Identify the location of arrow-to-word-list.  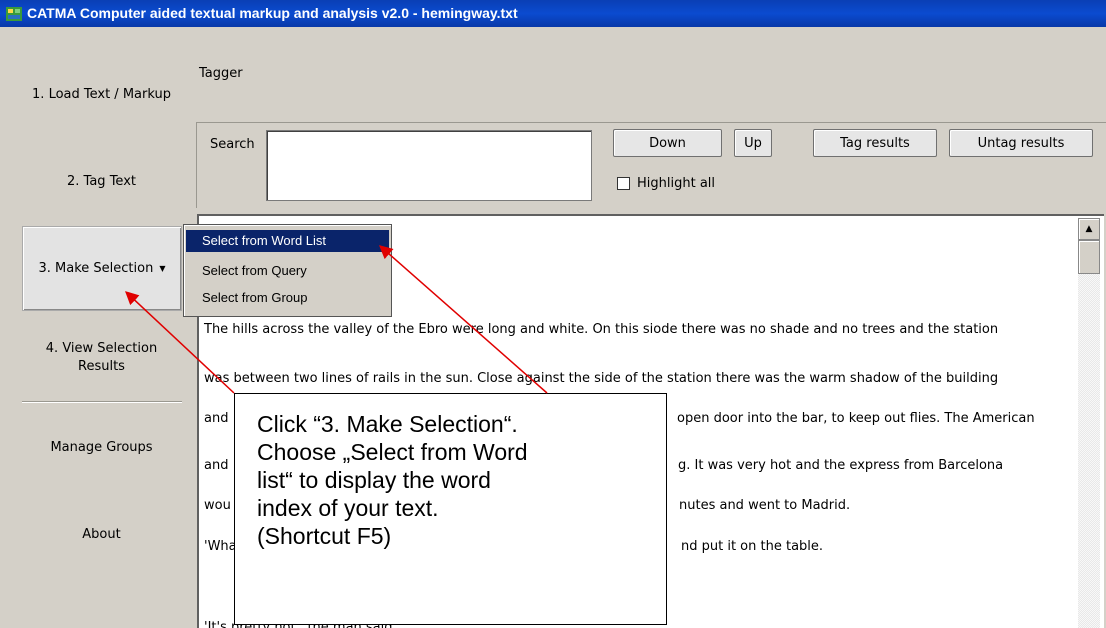
(463, 319).